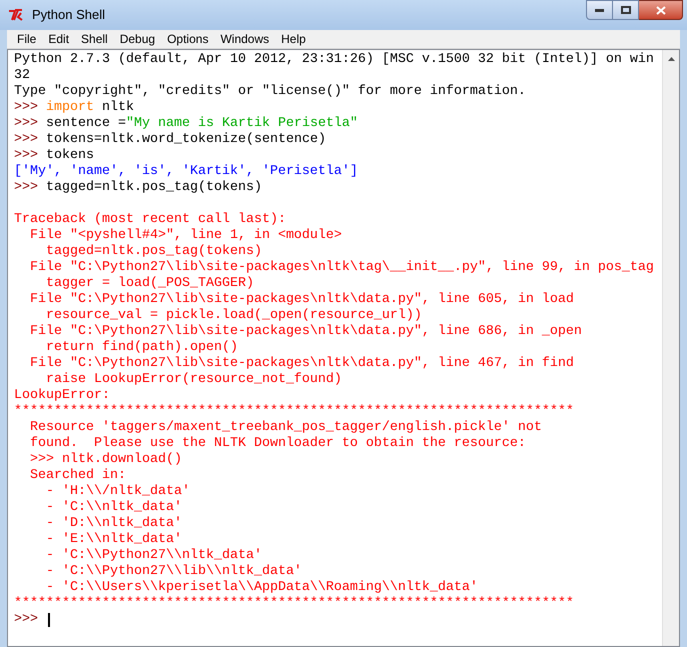  I want to click on console-text: import, so click(70, 108).